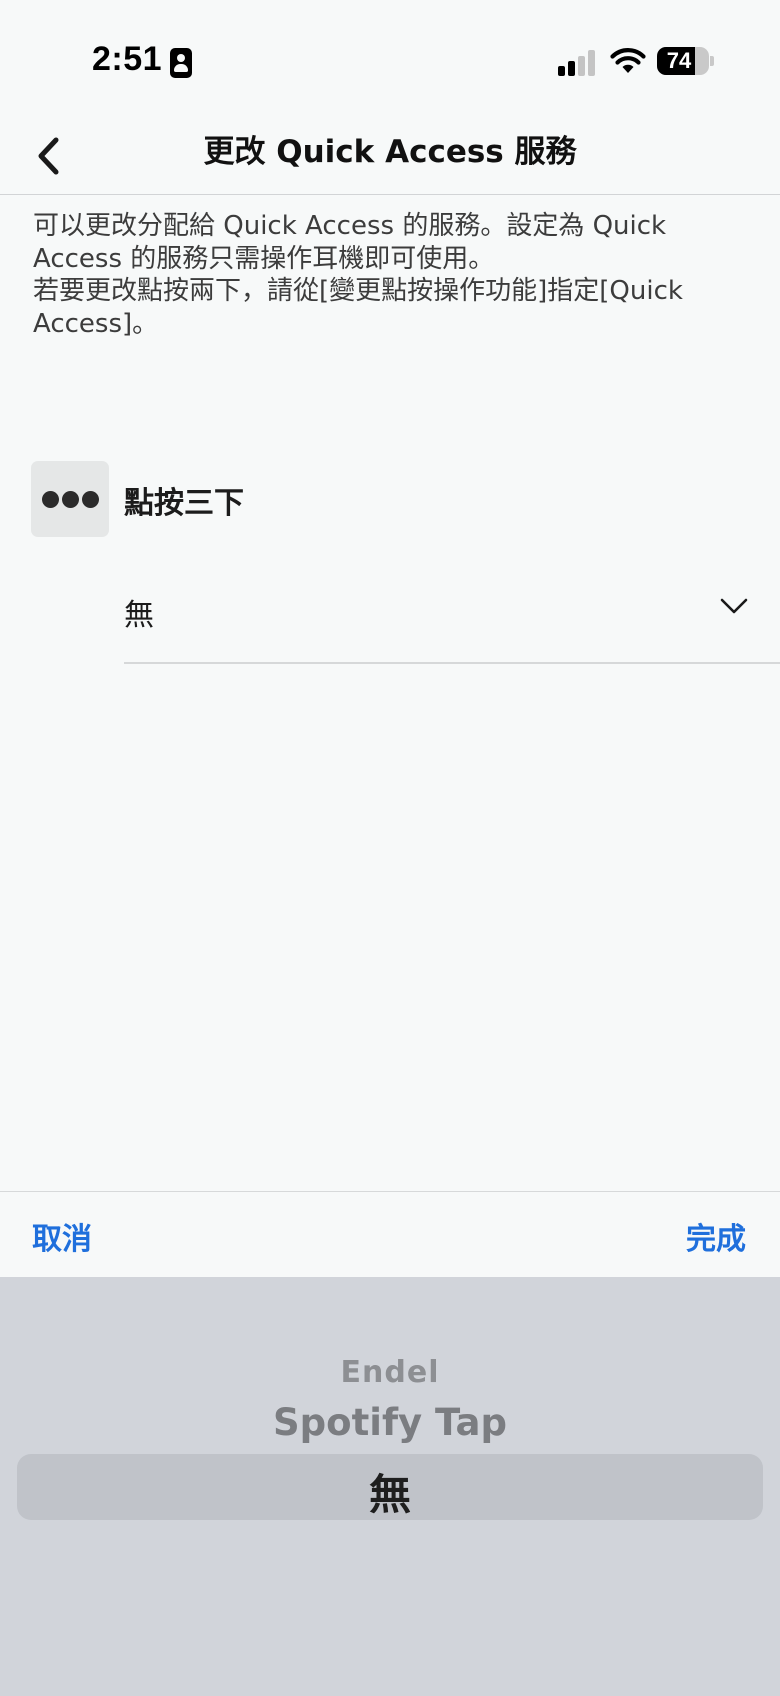 The width and height of the screenshot is (780, 1696). What do you see at coordinates (62, 1236) in the screenshot?
I see `cancel-button: 取消` at bounding box center [62, 1236].